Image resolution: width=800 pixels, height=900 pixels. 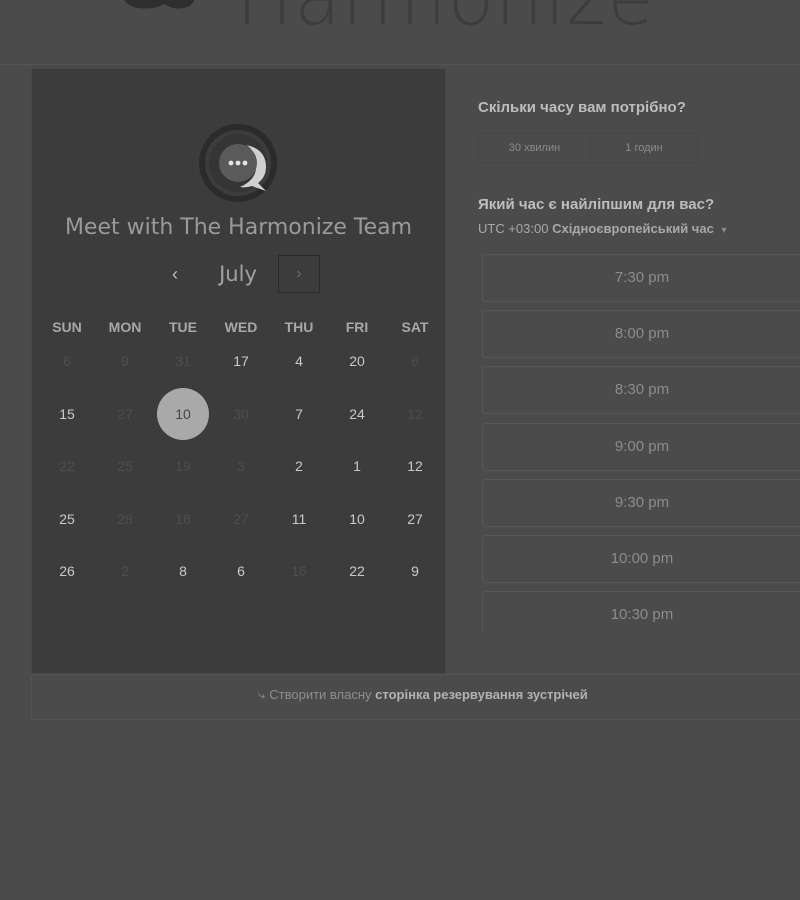 I want to click on brand-header: Harmonize, so click(x=400, y=32).